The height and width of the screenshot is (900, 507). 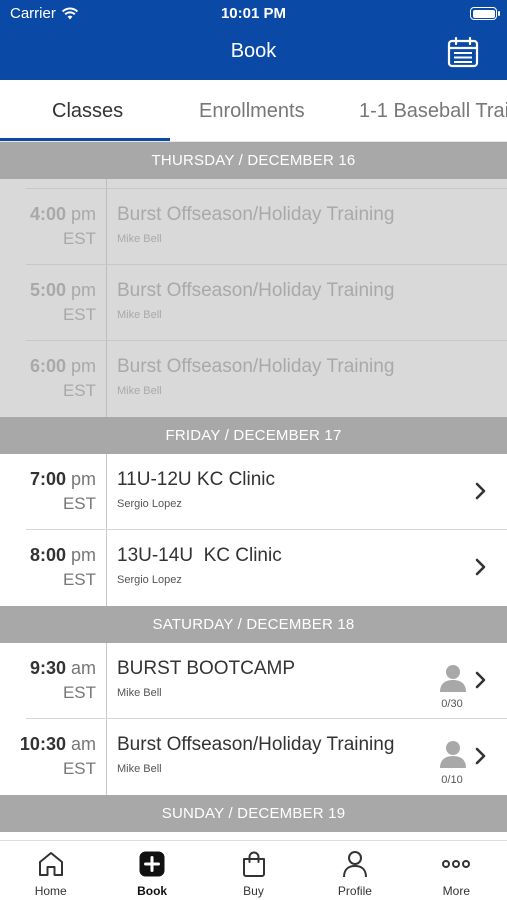 I want to click on class-time: 5:00, so click(x=47, y=290).